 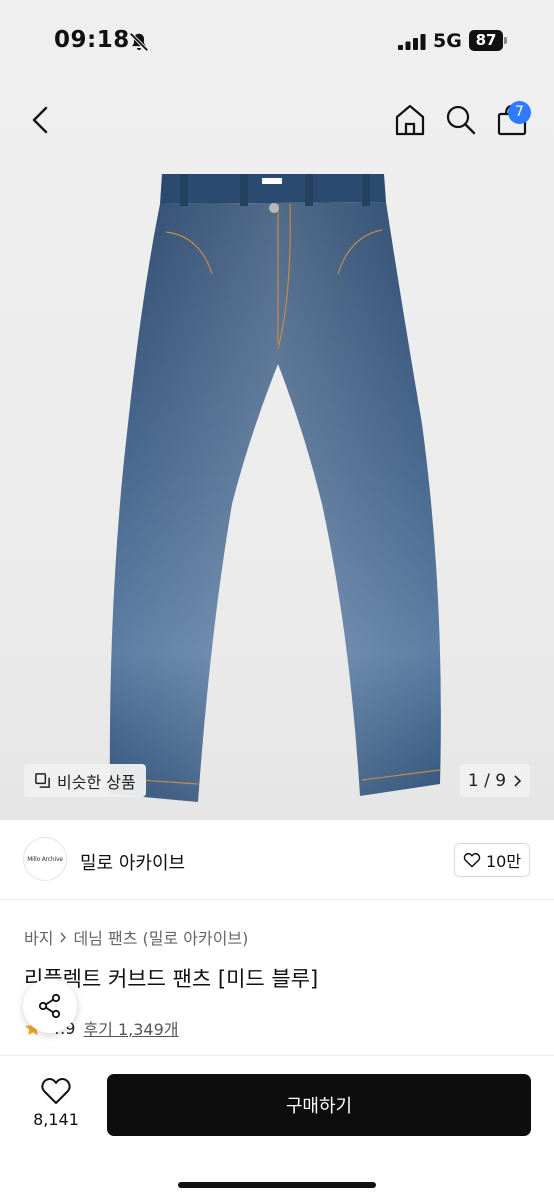 What do you see at coordinates (42, 780) in the screenshot?
I see `copy-icon` at bounding box center [42, 780].